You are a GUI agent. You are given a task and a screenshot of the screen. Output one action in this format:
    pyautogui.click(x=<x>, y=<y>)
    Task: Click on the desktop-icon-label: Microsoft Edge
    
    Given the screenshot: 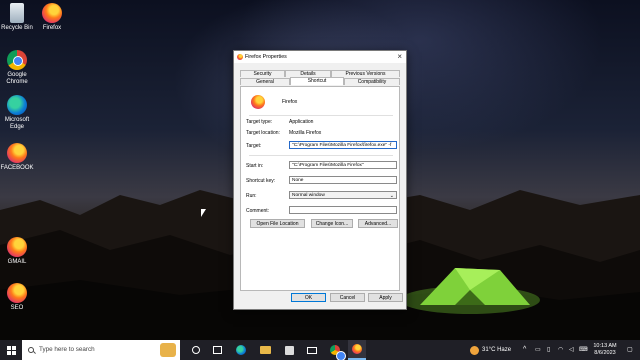 What is the action you would take?
    pyautogui.click(x=17, y=123)
    